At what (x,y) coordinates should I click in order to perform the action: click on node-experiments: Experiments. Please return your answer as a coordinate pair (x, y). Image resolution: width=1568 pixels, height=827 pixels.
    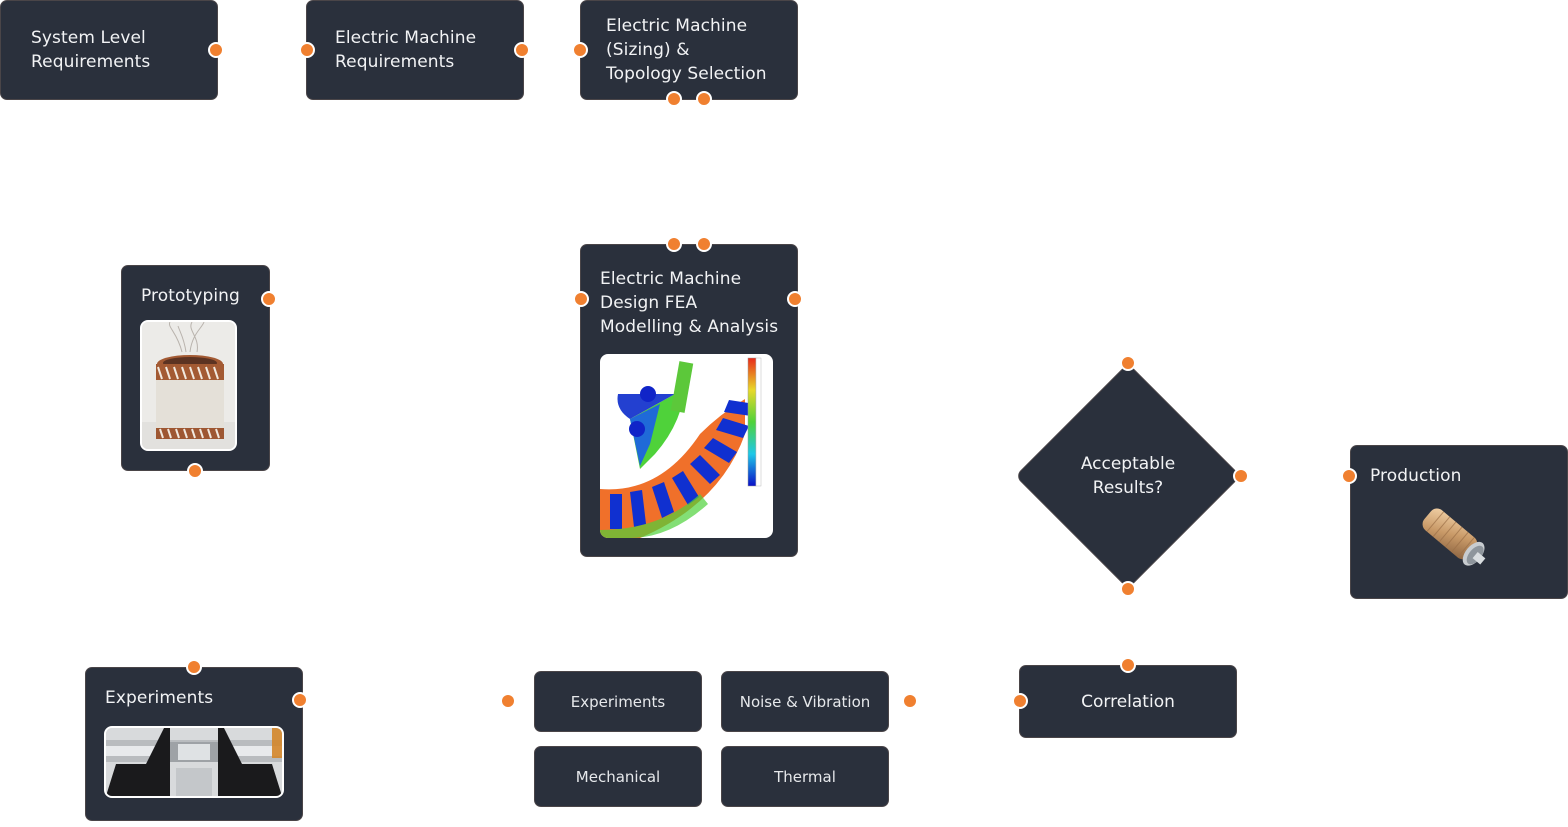
    Looking at the image, I should click on (194, 744).